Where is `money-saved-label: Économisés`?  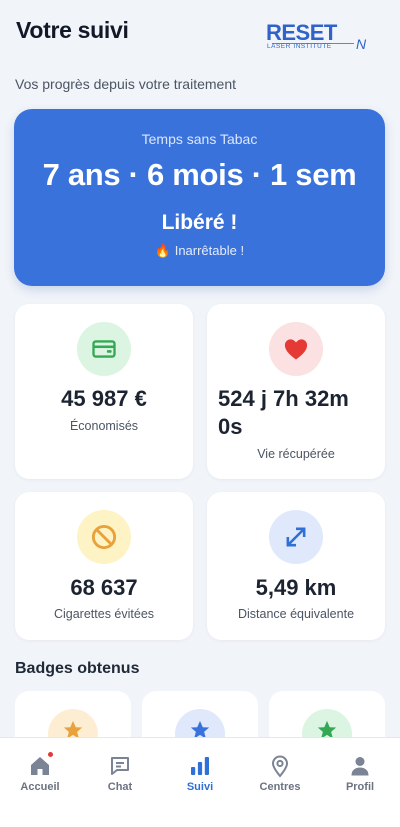
money-saved-label: Économisés is located at coordinates (104, 426).